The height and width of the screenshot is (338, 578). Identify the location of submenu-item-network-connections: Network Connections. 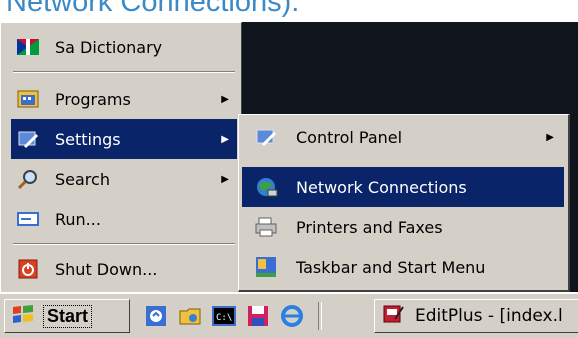
(403, 187).